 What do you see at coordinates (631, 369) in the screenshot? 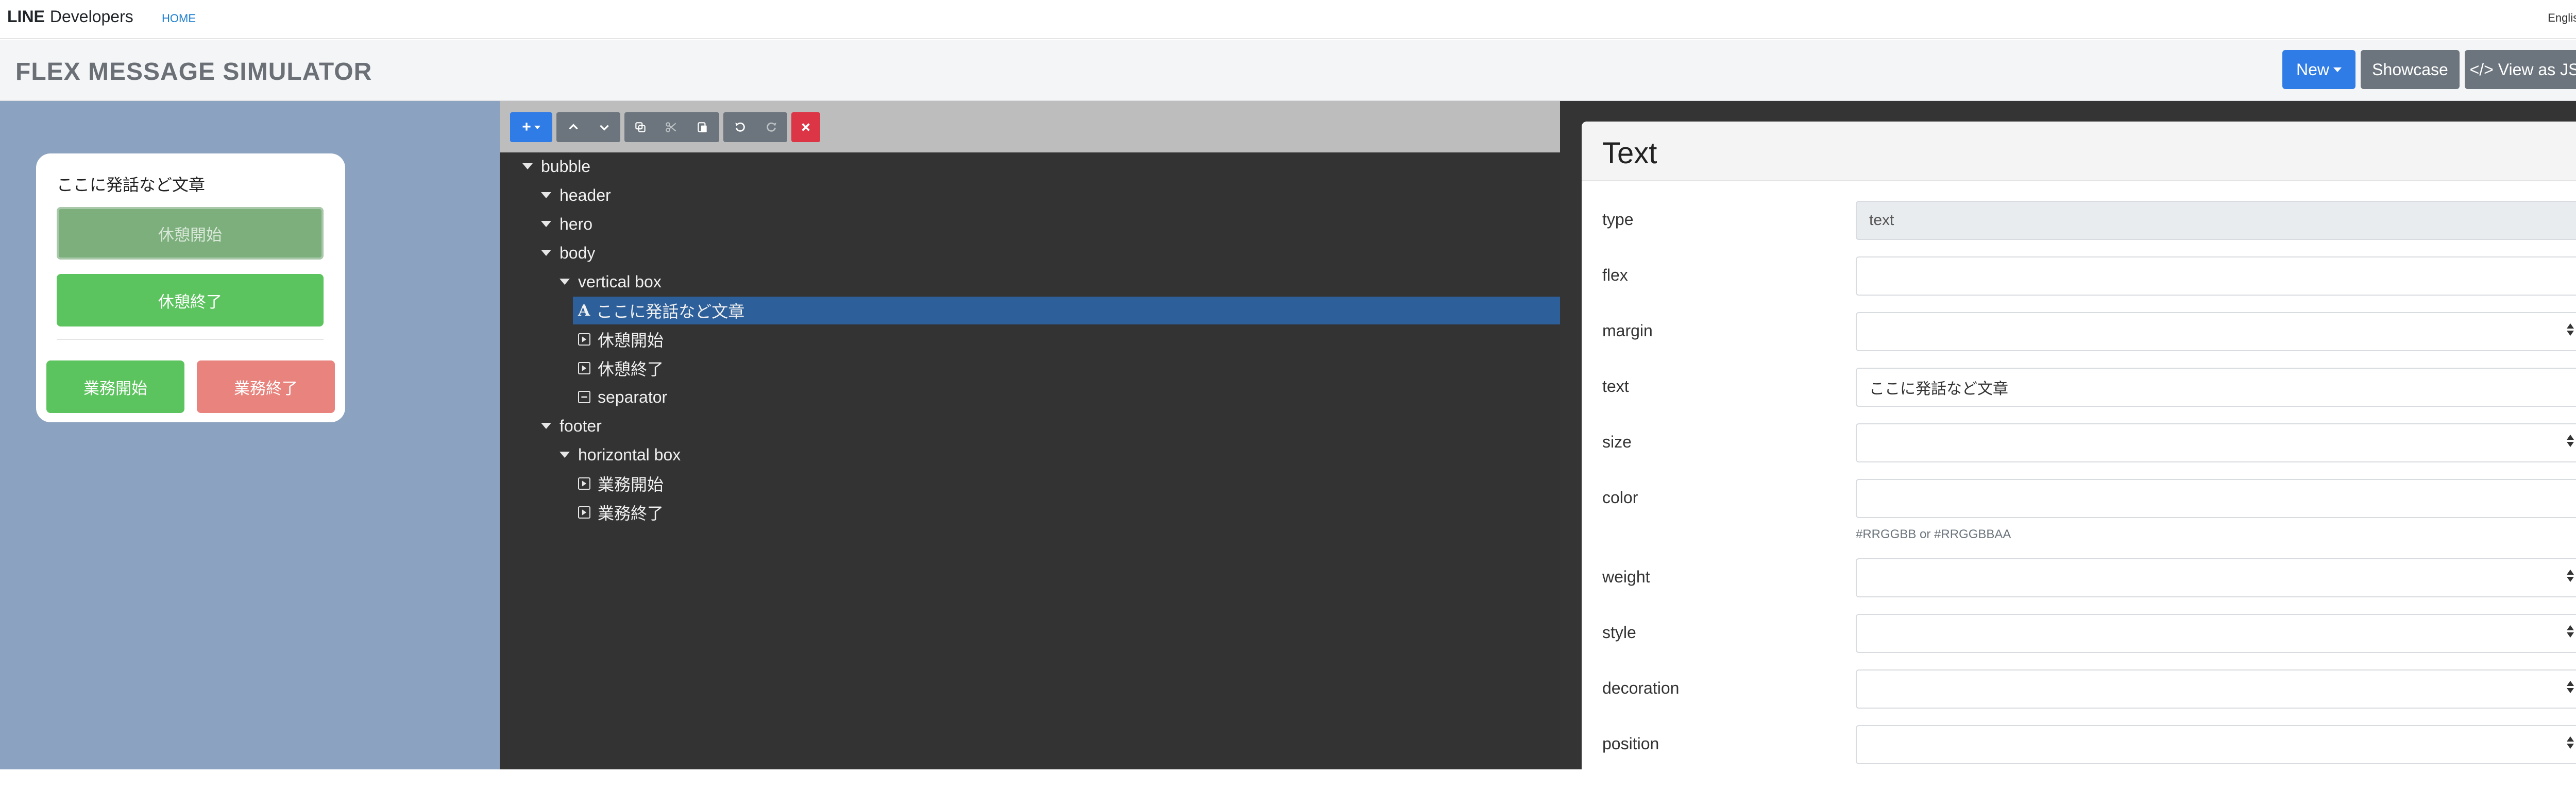
I see `tree-node-label: 休憩終了` at bounding box center [631, 369].